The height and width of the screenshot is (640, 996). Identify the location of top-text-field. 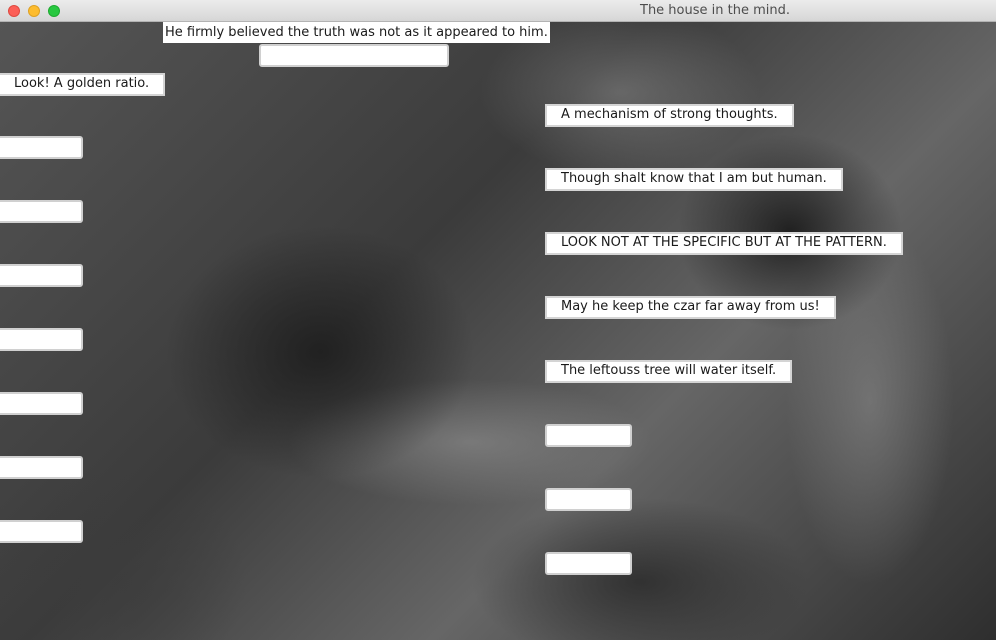
(354, 55).